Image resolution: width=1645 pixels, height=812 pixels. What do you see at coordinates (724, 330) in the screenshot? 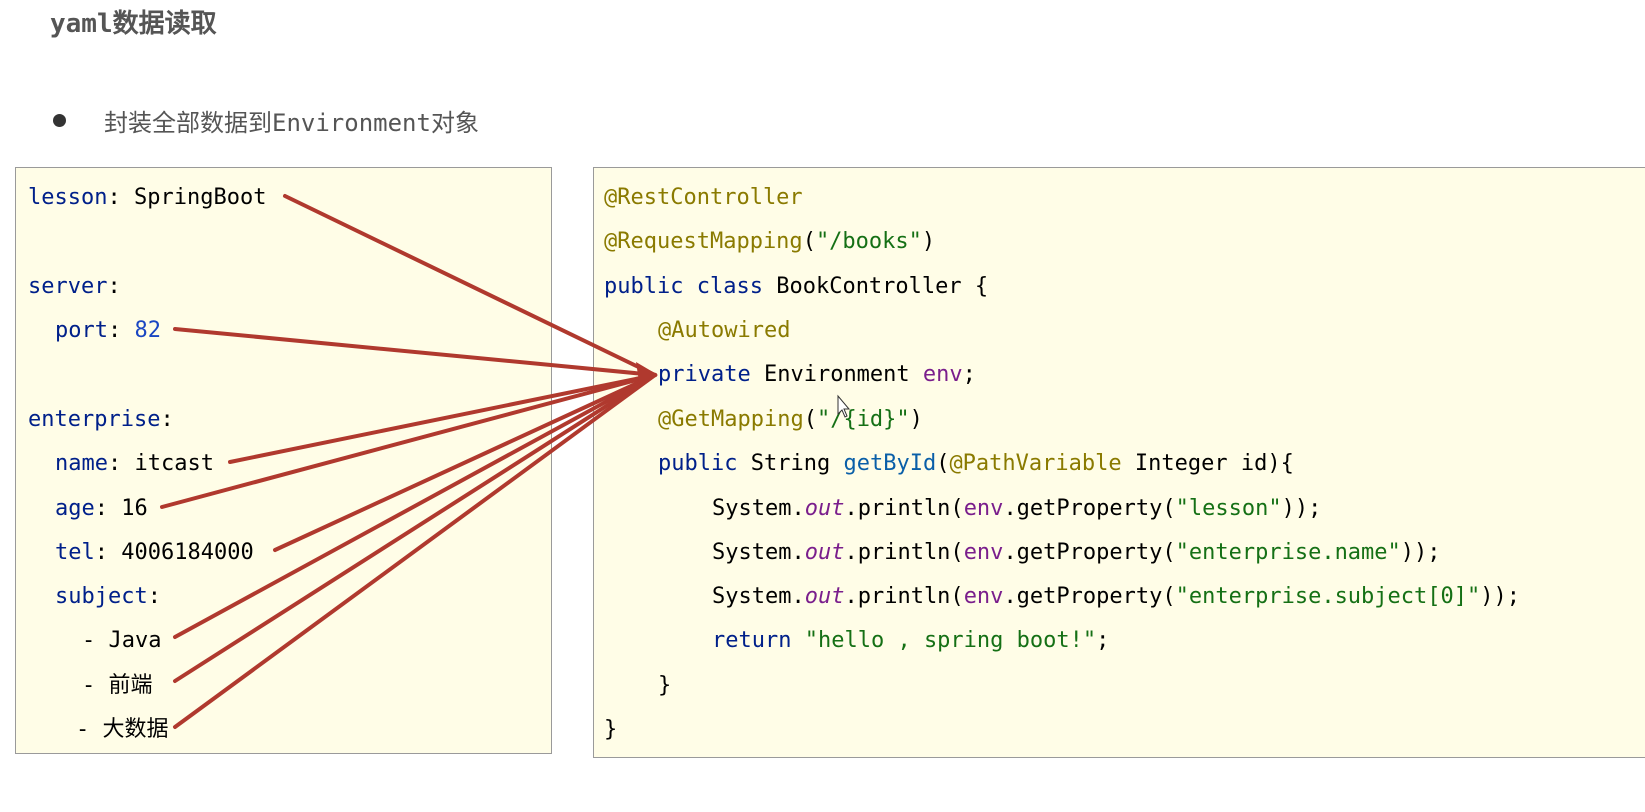
I see `code-line-autowired: @Autowired` at bounding box center [724, 330].